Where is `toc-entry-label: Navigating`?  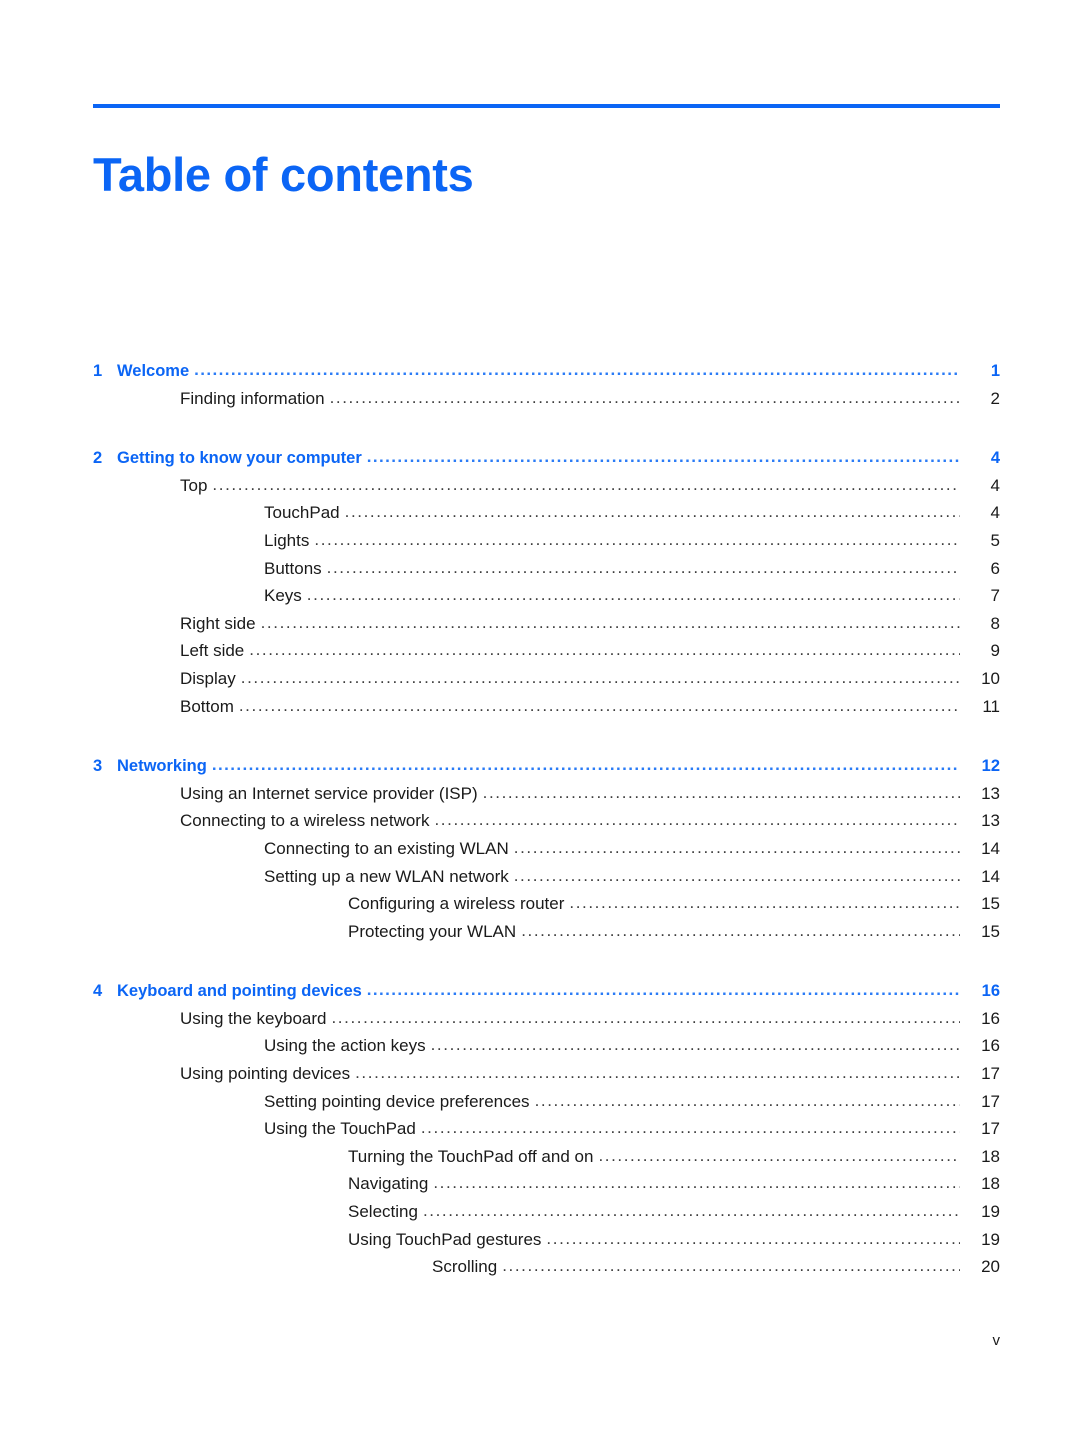 toc-entry-label: Navigating is located at coordinates (388, 1184).